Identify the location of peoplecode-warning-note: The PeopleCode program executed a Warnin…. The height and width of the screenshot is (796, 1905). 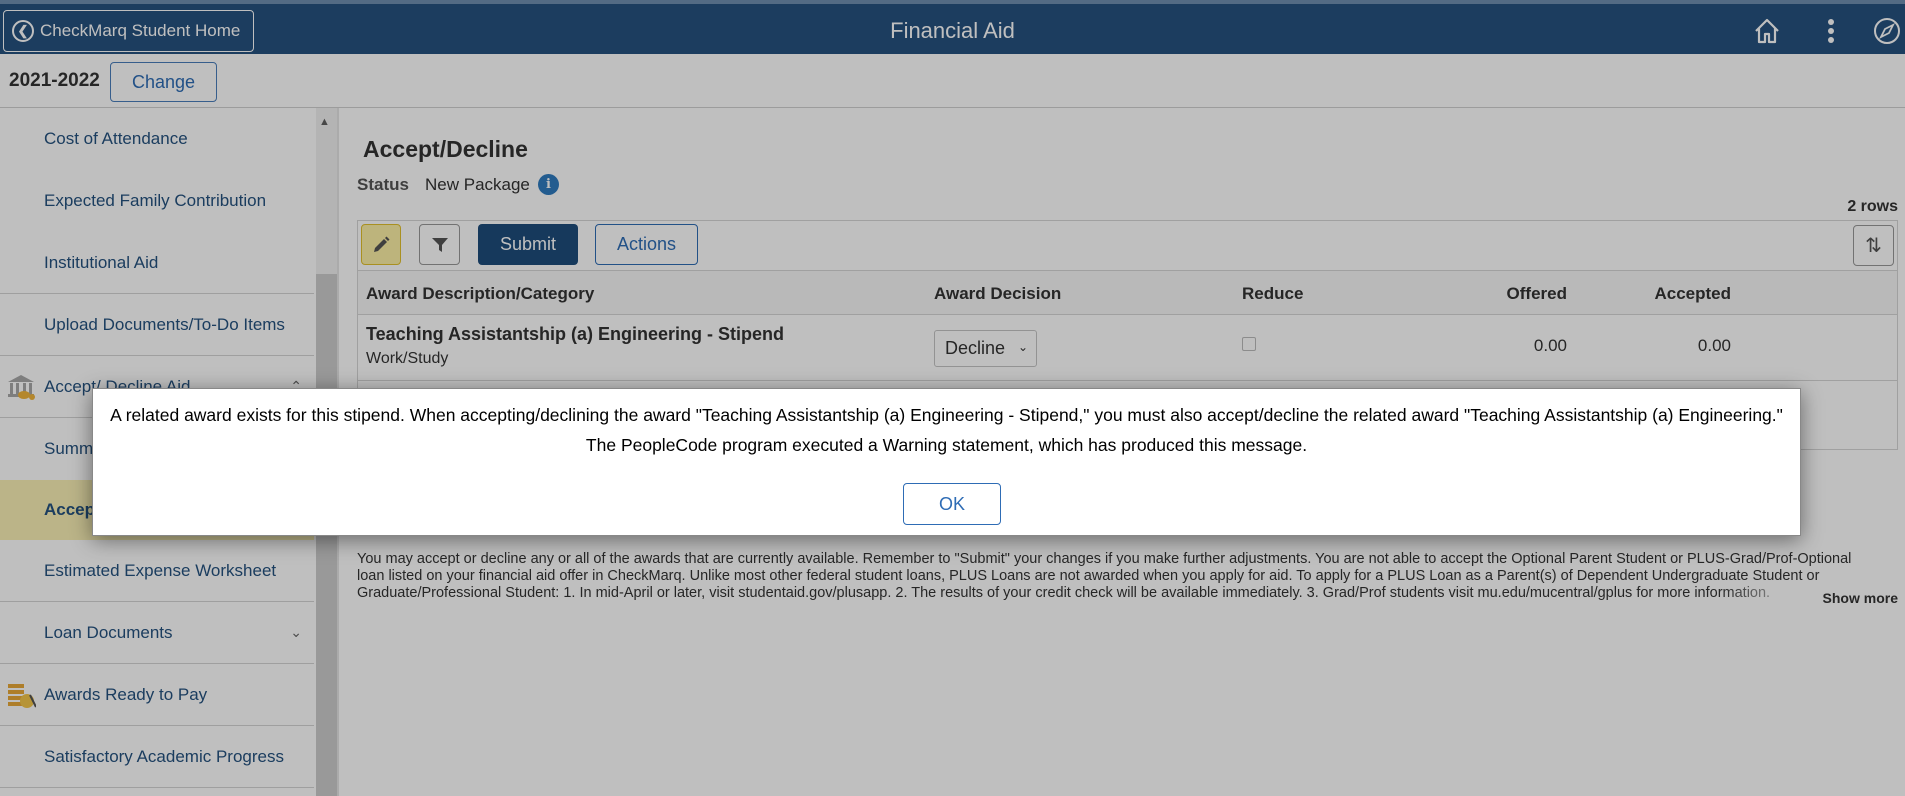
(946, 445).